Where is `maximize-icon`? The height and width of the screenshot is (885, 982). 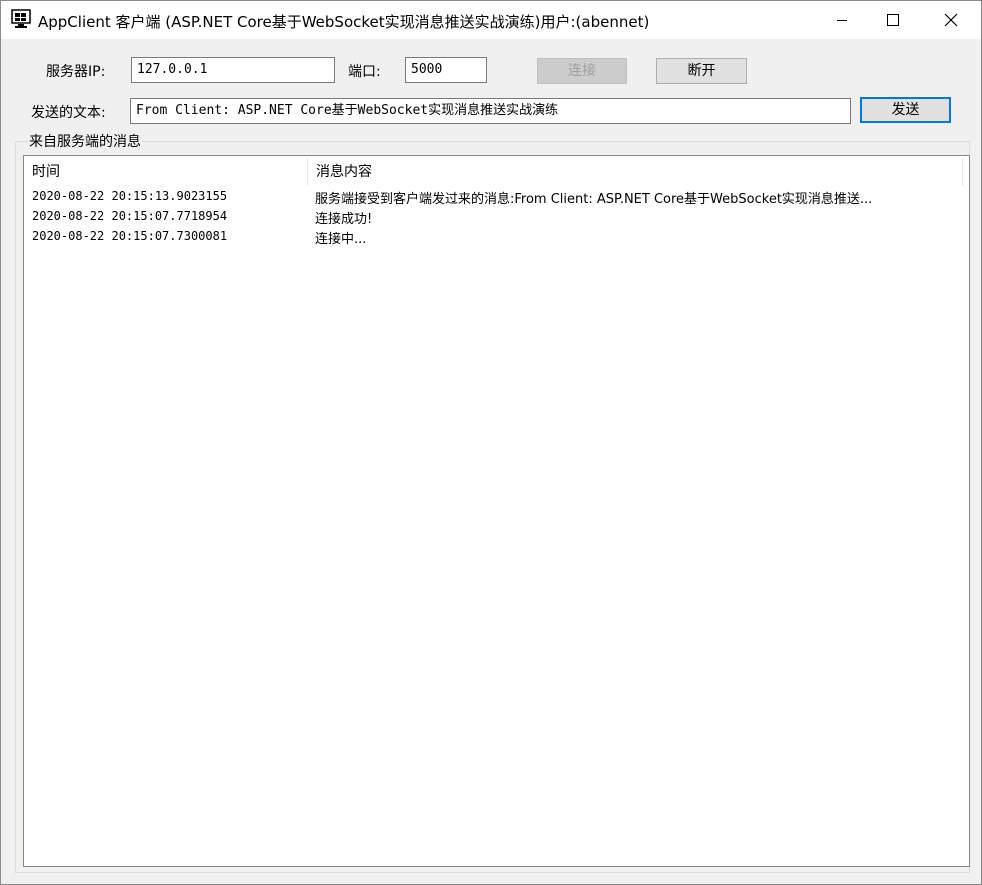 maximize-icon is located at coordinates (893, 20).